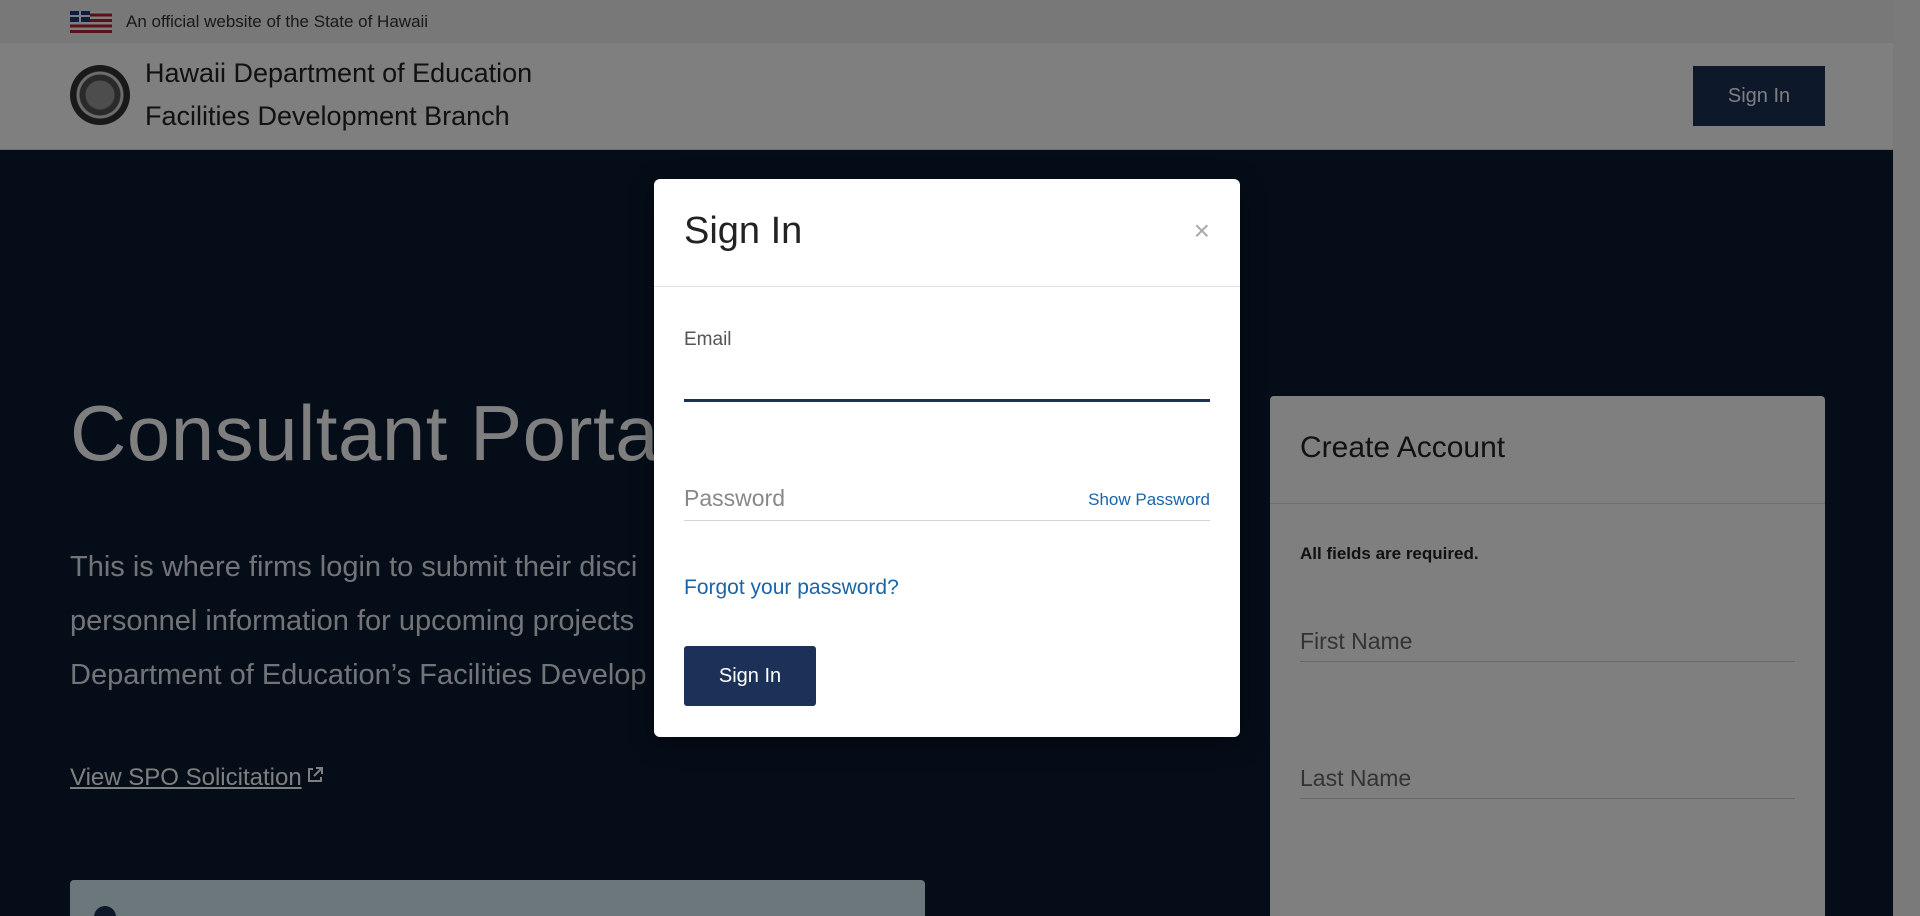 This screenshot has width=1920, height=916. Describe the element at coordinates (750, 676) in the screenshot. I see `sign-in-button: Sign In` at that location.